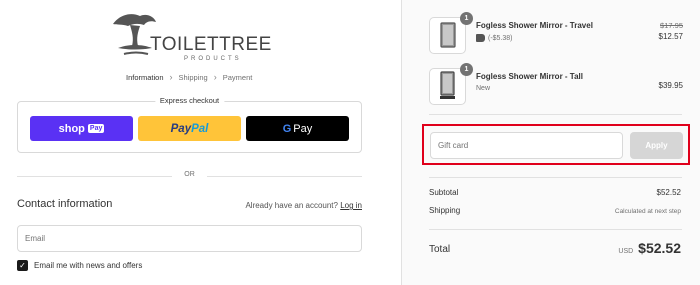 Image resolution: width=700 pixels, height=285 pixels. I want to click on brand-subtitle: PRODUCTS, so click(213, 59).